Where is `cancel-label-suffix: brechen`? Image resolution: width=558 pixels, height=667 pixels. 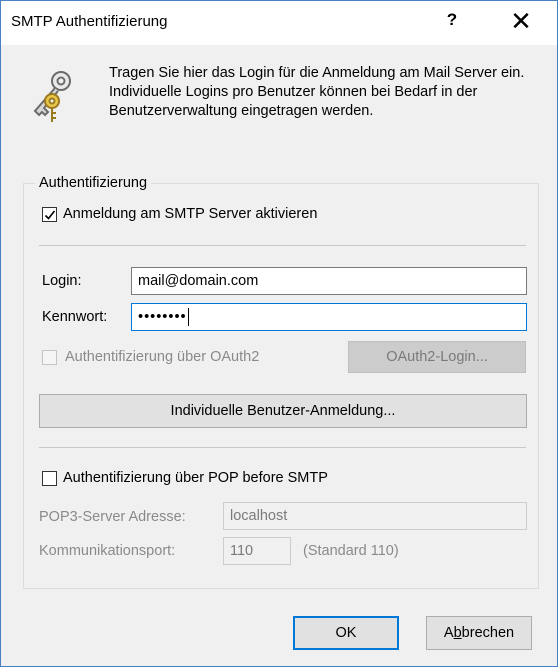
cancel-label-suffix: brechen is located at coordinates (488, 633).